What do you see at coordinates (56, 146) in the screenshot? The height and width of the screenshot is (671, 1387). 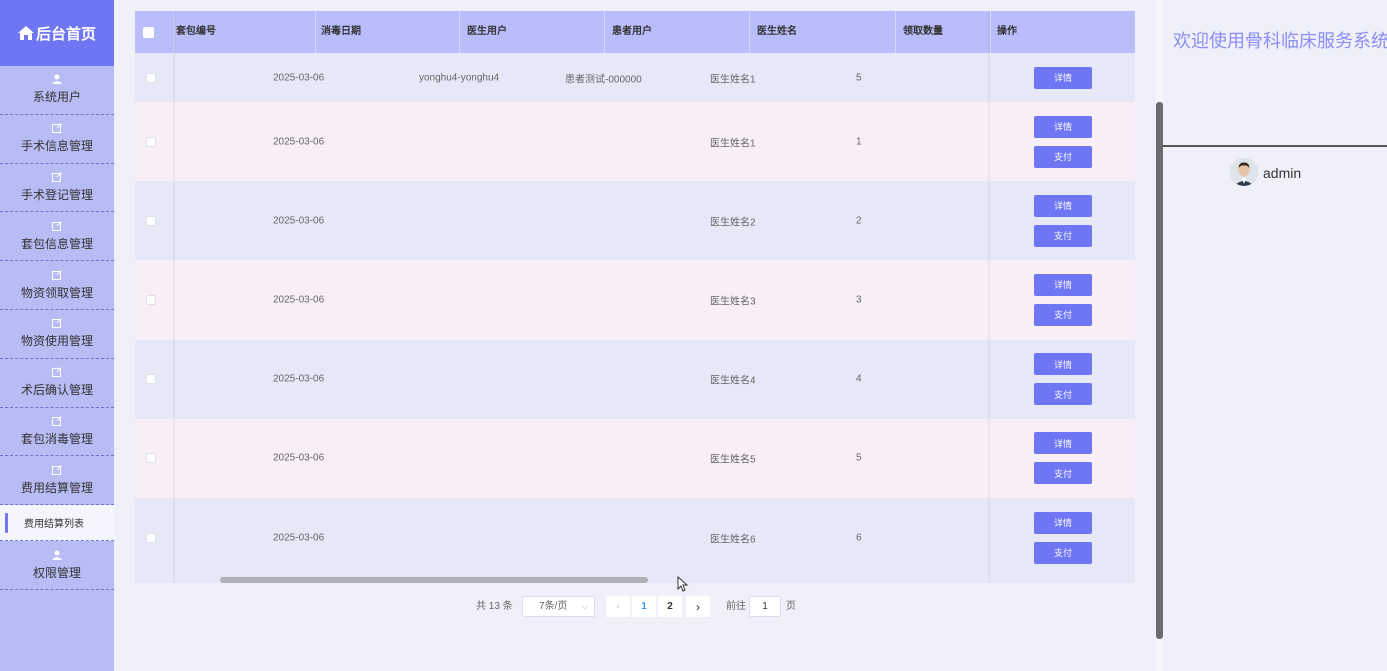 I see `sidebar-item-label: 手术信息管理` at bounding box center [56, 146].